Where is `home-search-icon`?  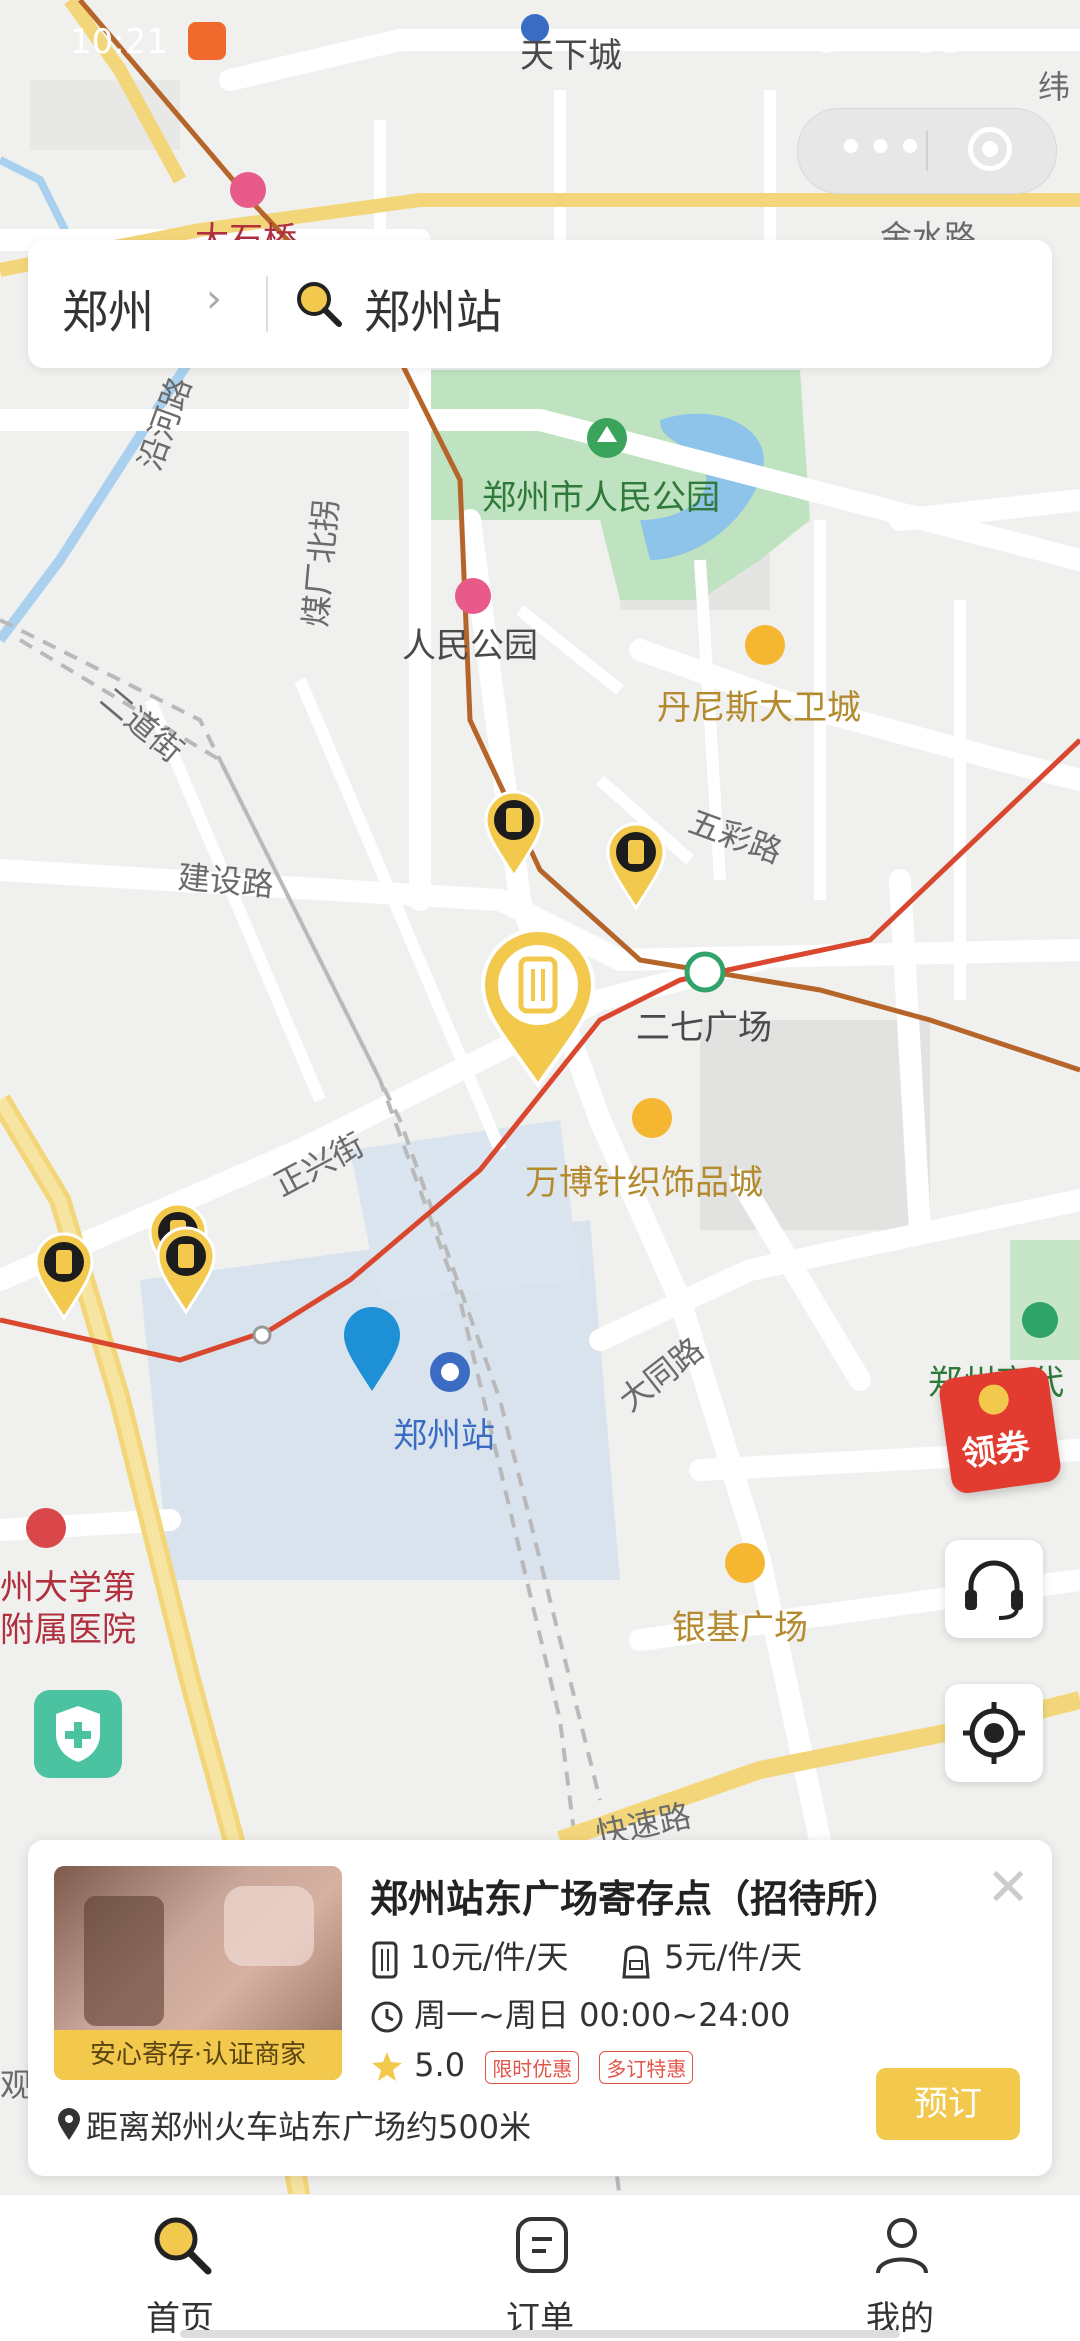 home-search-icon is located at coordinates (183, 2246).